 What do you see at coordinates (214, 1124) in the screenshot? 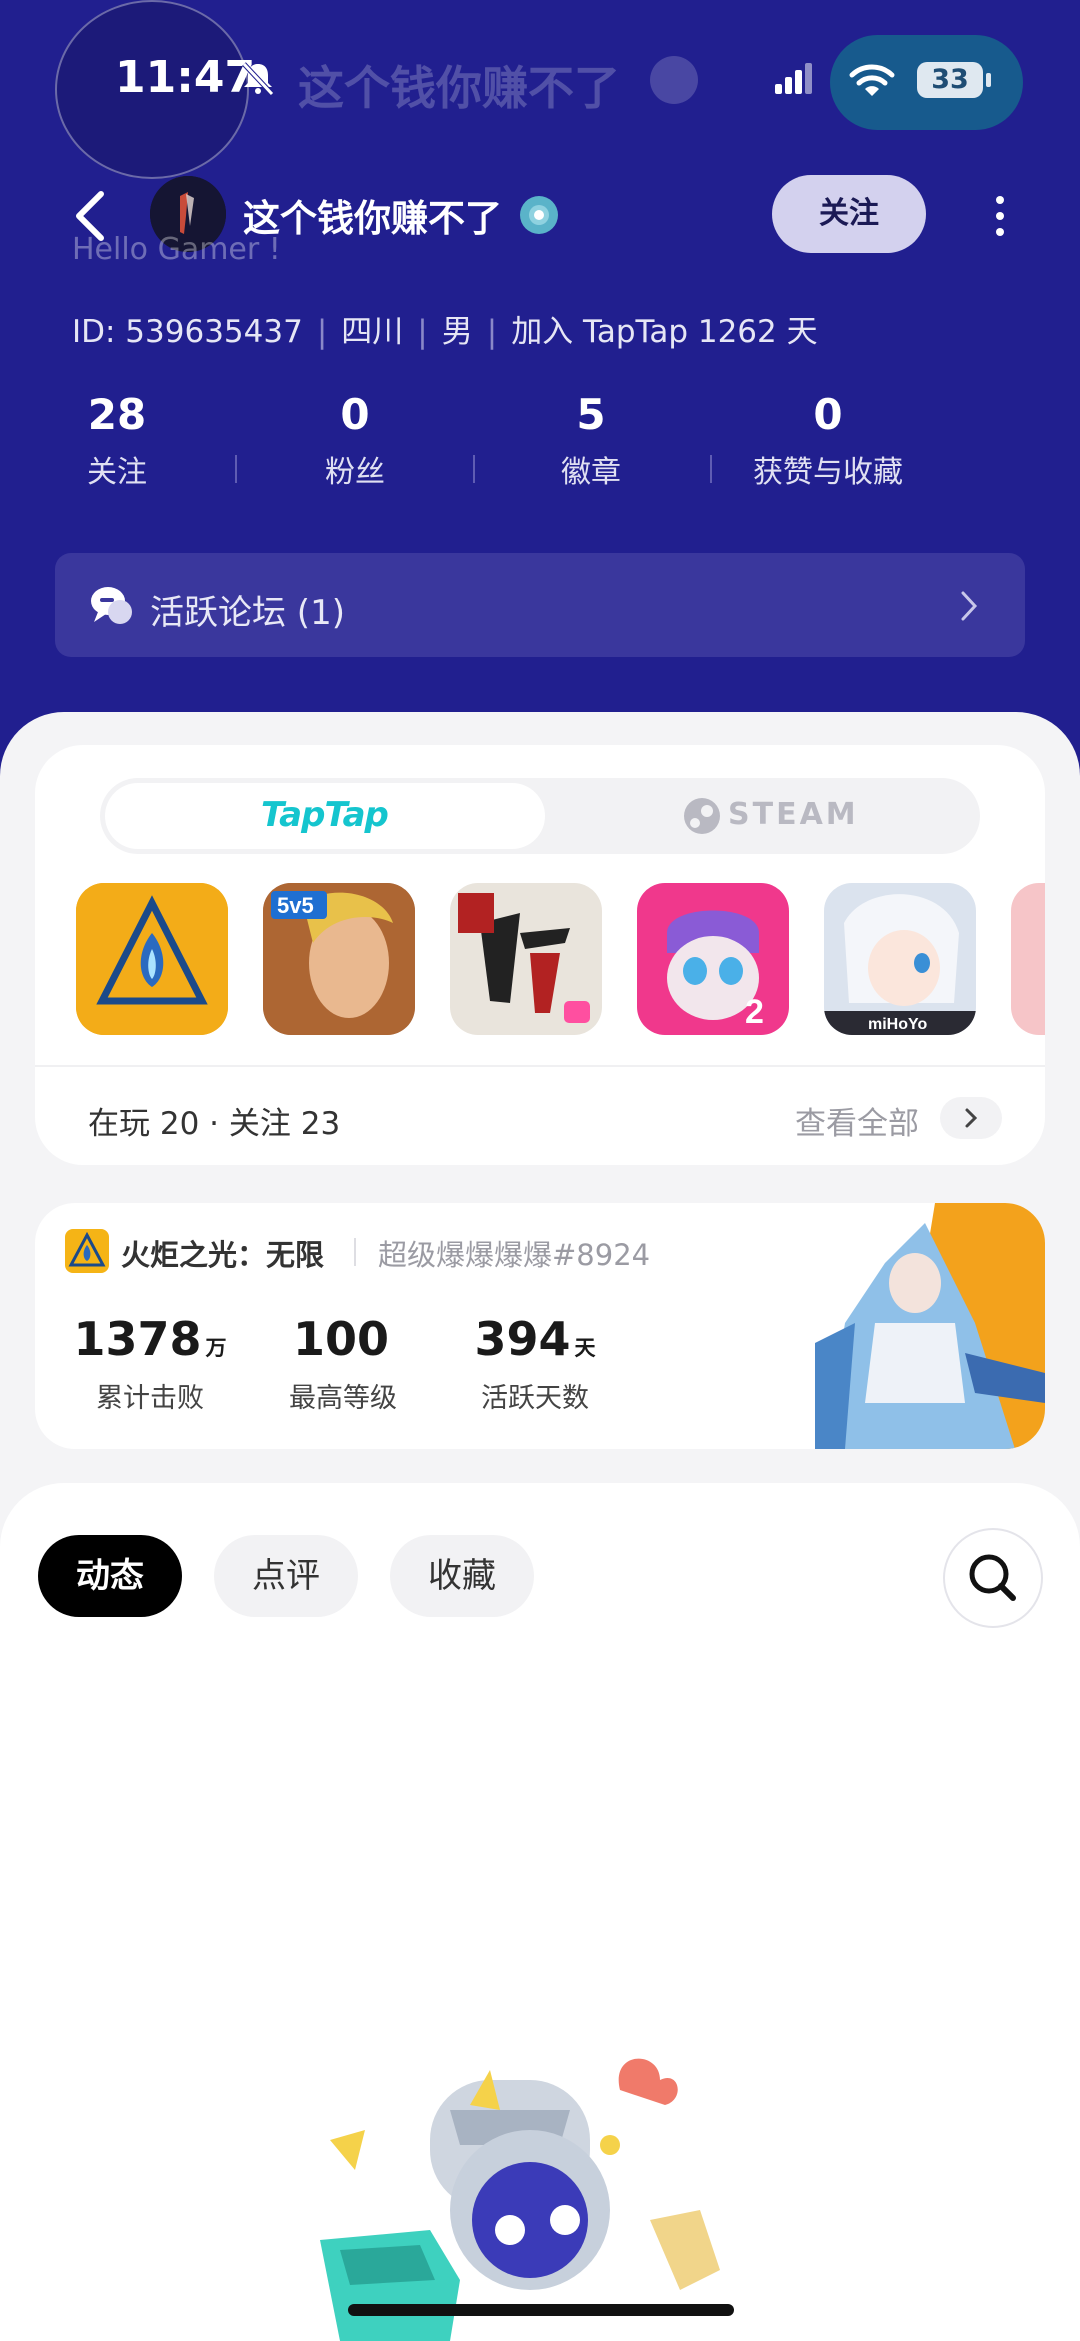
I see `playing-following-count: 在玩 20 · 关注 23` at bounding box center [214, 1124].